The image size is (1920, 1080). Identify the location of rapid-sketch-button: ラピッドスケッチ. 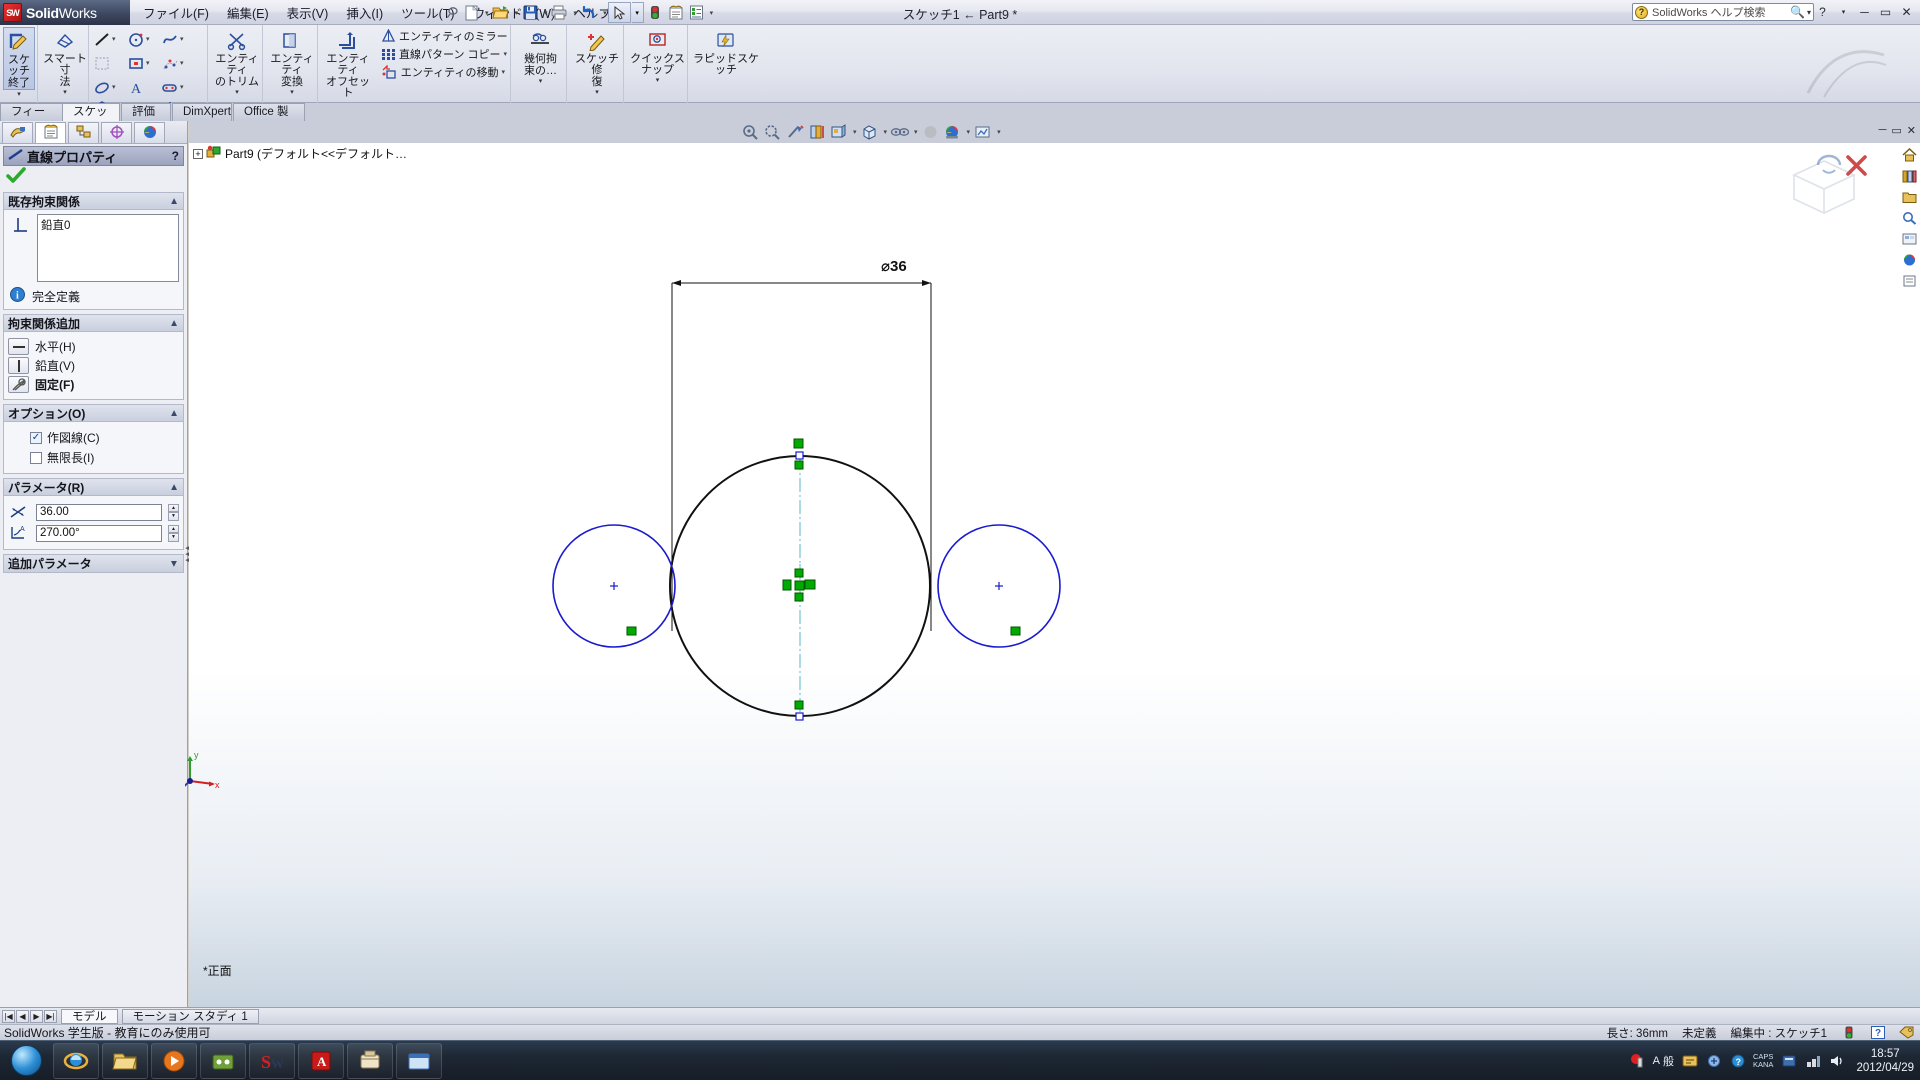
(726, 51).